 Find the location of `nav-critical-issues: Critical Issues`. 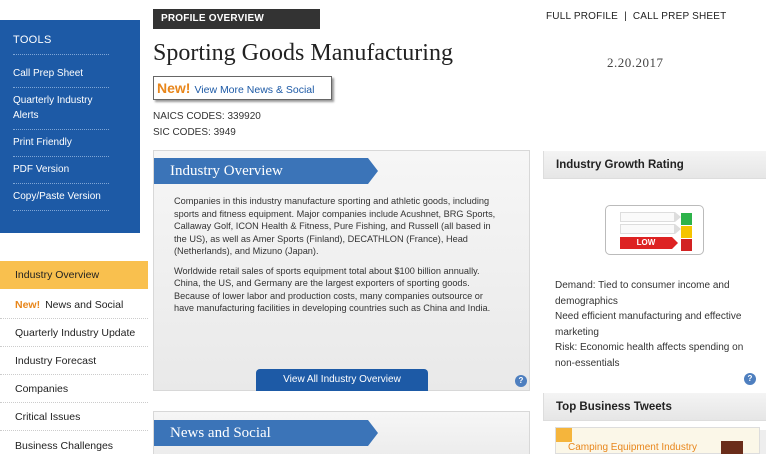

nav-critical-issues: Critical Issues is located at coordinates (74, 417).